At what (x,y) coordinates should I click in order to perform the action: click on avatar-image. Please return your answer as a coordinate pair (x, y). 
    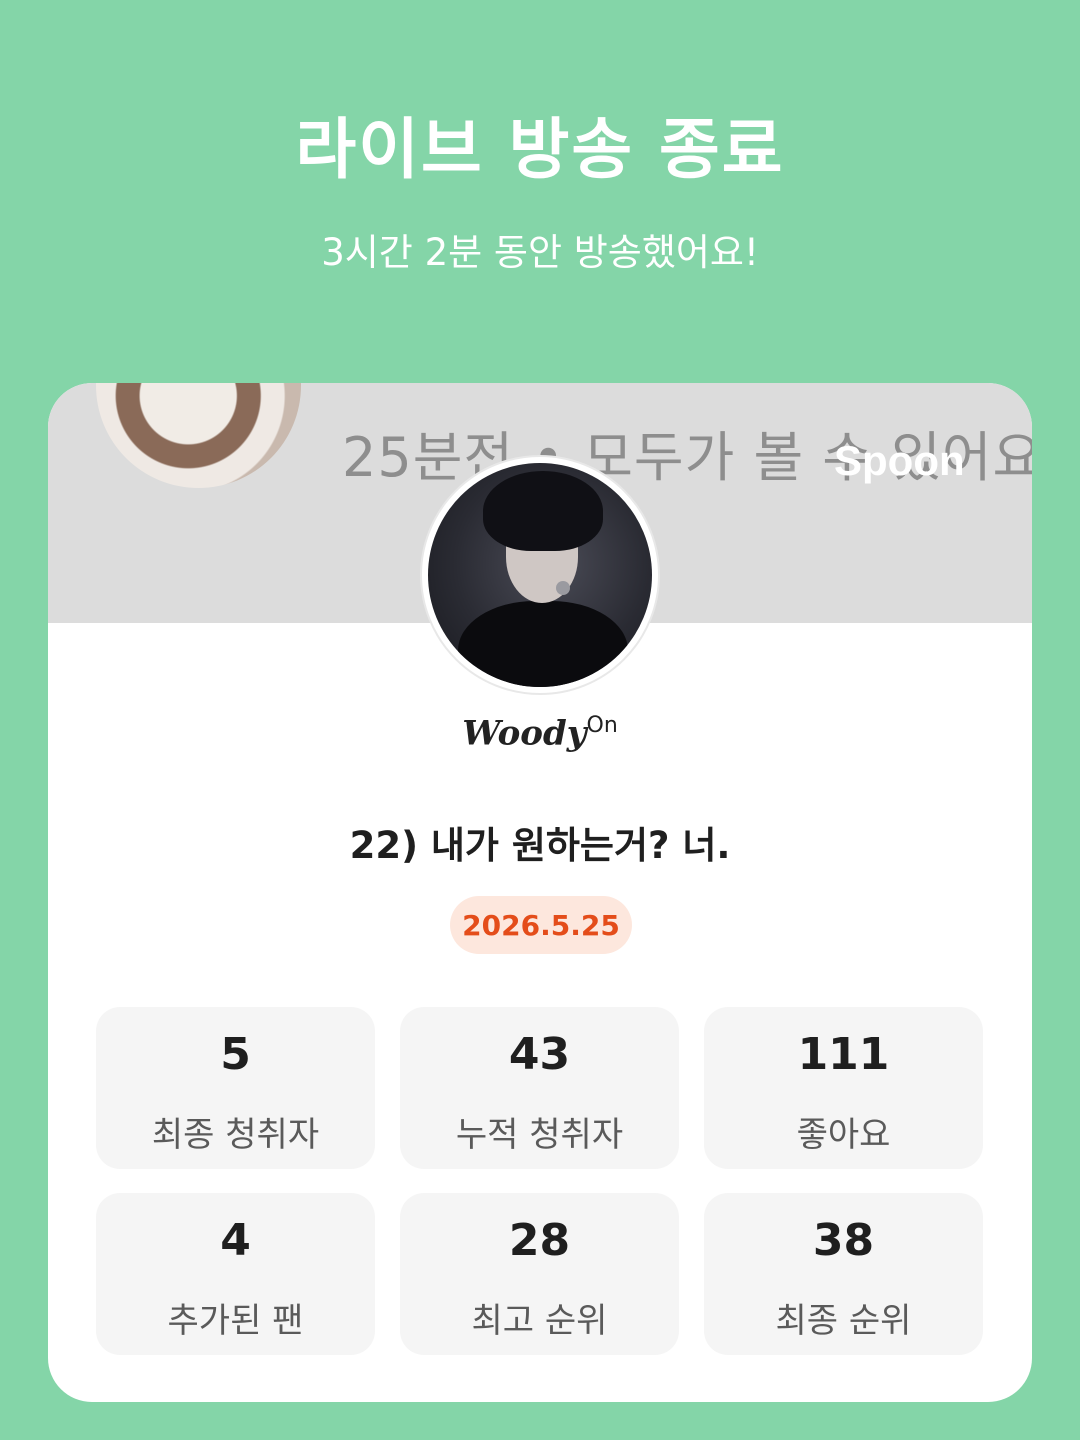
    Looking at the image, I should click on (540, 575).